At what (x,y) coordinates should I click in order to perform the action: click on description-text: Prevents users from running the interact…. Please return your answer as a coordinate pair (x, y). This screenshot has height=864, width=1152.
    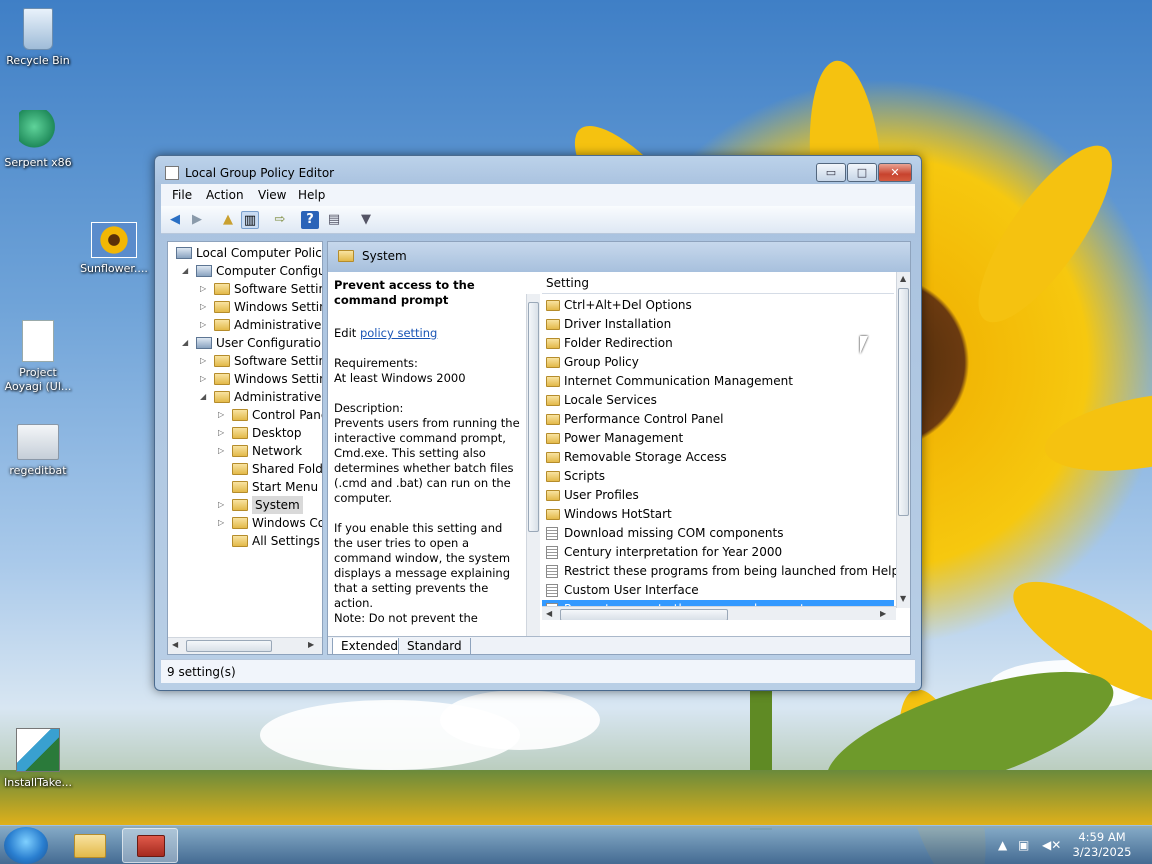
    Looking at the image, I should click on (427, 460).